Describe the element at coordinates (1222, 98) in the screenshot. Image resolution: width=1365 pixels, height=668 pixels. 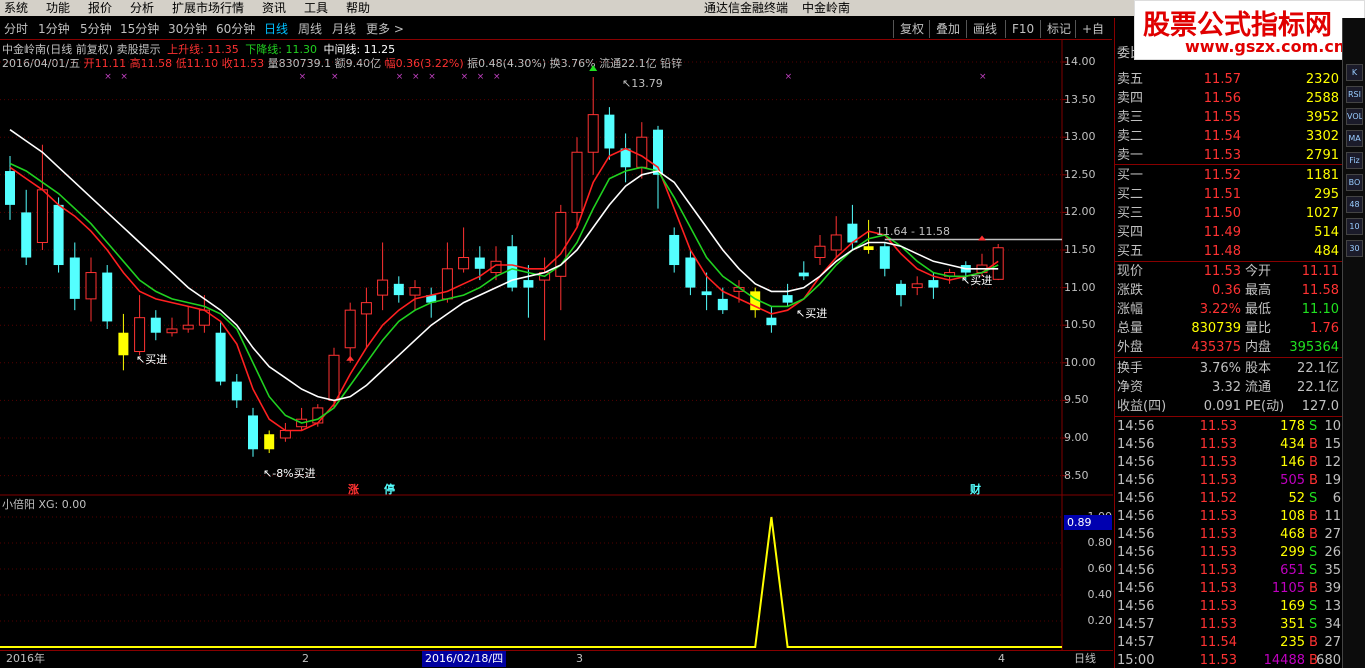
I see `ask-price: 11.56` at that location.